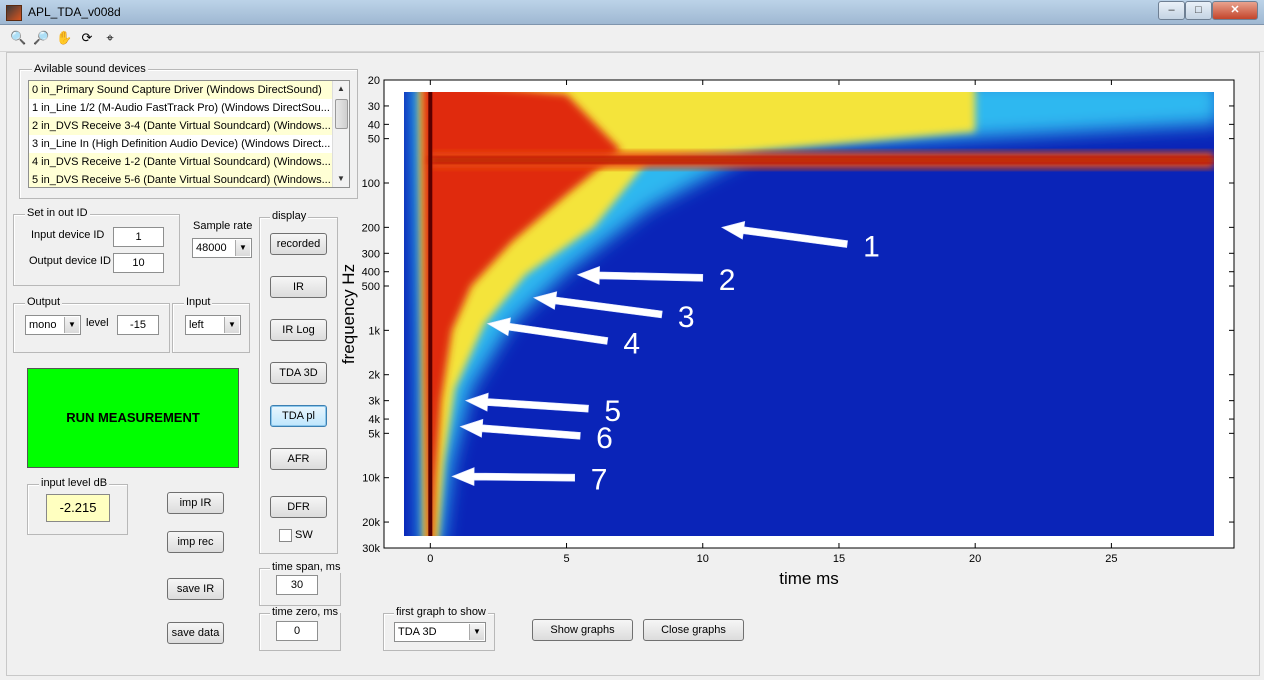 This screenshot has width=1264, height=680. Describe the element at coordinates (97, 323) in the screenshot. I see `level-label: level` at that location.